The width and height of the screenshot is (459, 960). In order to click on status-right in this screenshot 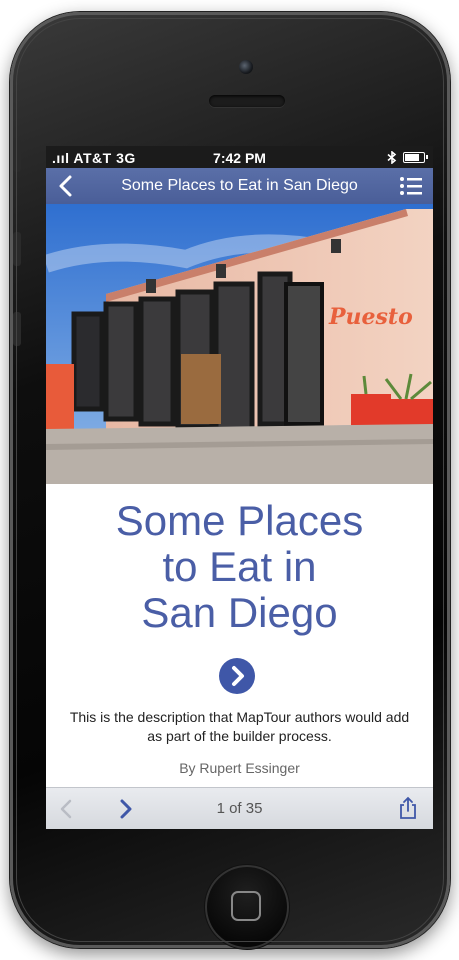, I will do `click(407, 157)`.